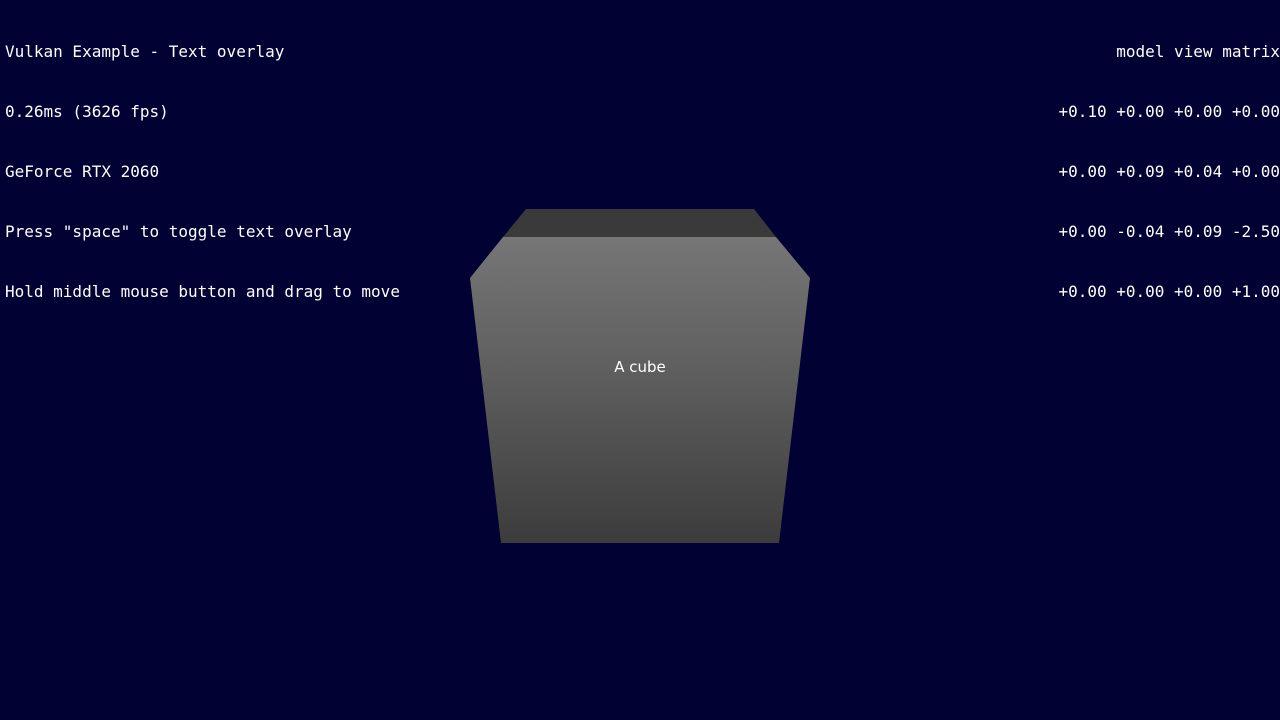 The width and height of the screenshot is (1280, 720). I want to click on matrix-row: +0.10 +0.00 +0.00 +0.00, so click(1169, 111).